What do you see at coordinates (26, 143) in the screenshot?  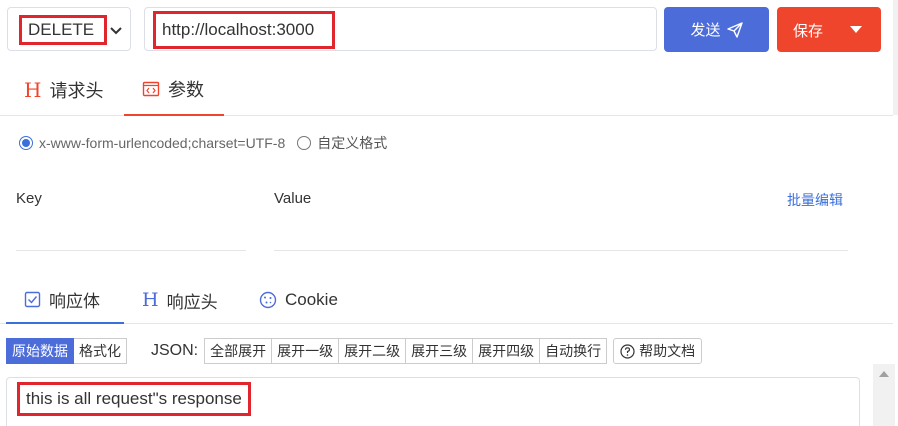 I see `radio-urlencoded` at bounding box center [26, 143].